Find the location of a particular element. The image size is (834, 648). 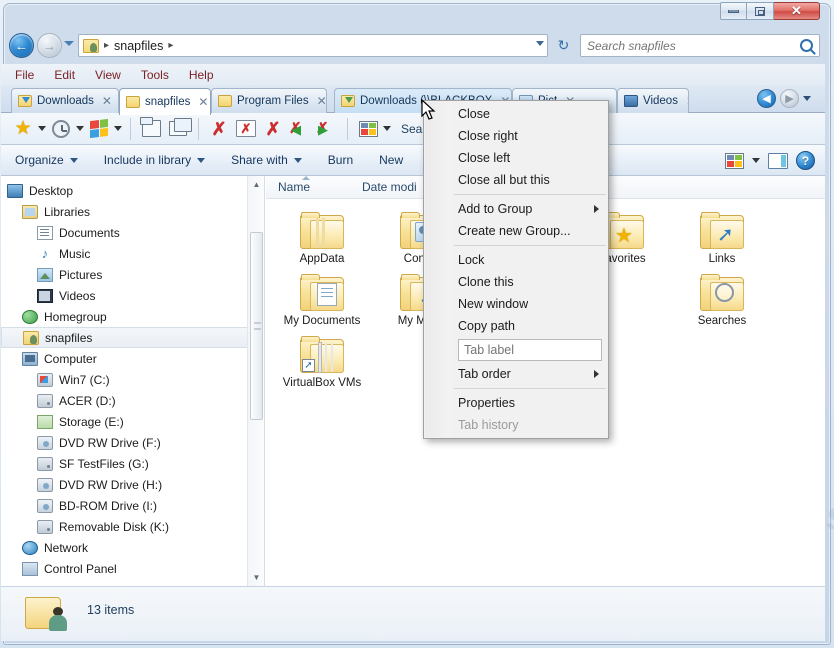

tab-label-input is located at coordinates (530, 350).